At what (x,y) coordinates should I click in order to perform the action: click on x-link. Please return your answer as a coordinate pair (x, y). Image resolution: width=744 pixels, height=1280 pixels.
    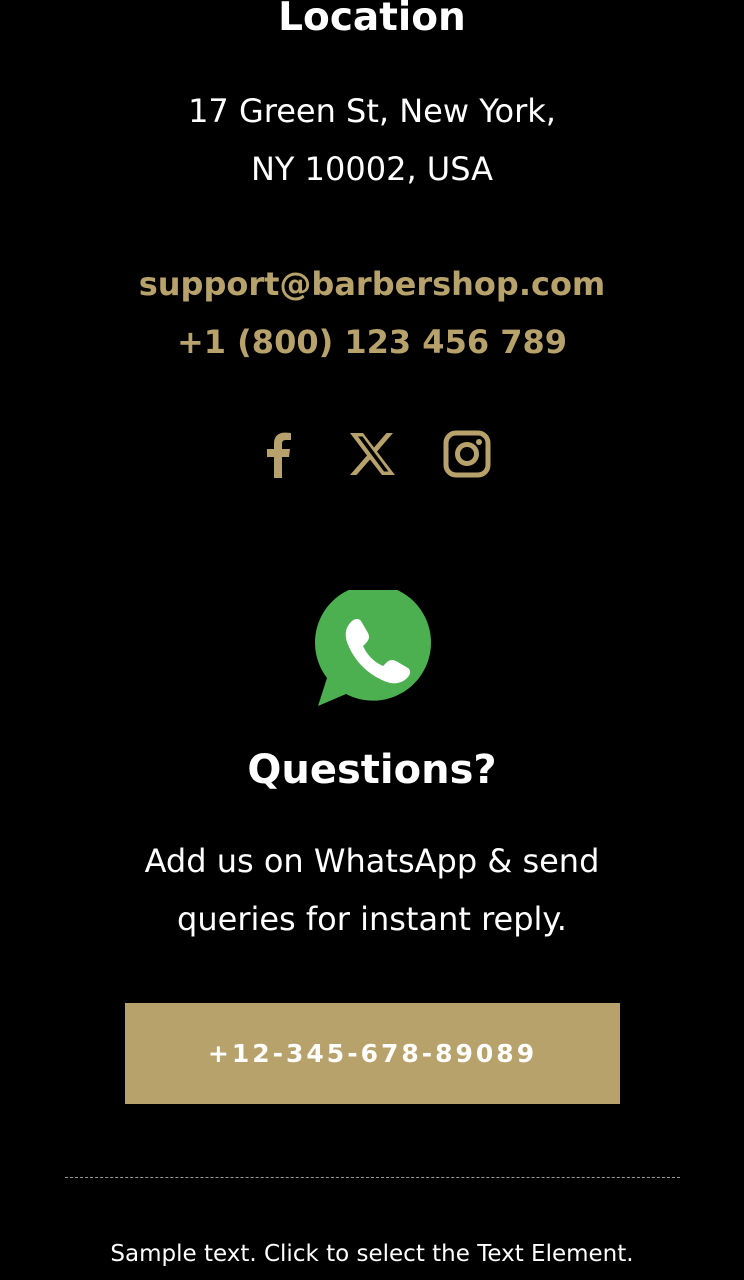
    Looking at the image, I should click on (372, 454).